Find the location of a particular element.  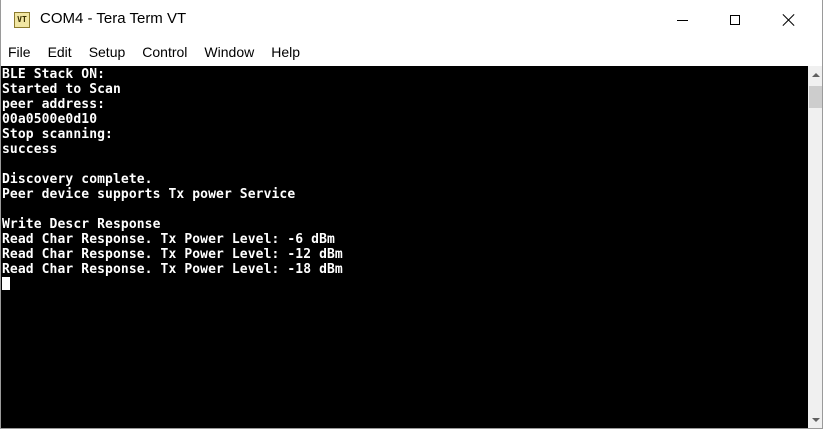

vertical-scrollbar is located at coordinates (815, 247).